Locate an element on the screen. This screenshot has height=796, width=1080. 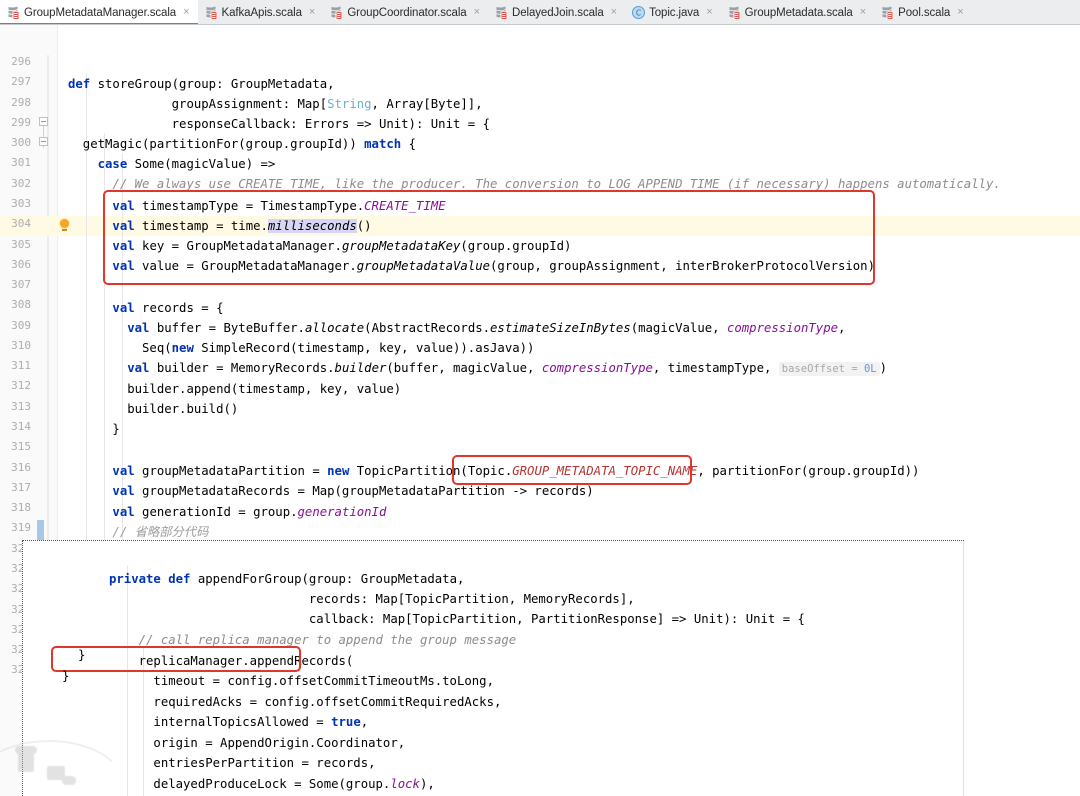
tab-kafkaapis-scala: KafkaApis.scala × is located at coordinates (260, 12).